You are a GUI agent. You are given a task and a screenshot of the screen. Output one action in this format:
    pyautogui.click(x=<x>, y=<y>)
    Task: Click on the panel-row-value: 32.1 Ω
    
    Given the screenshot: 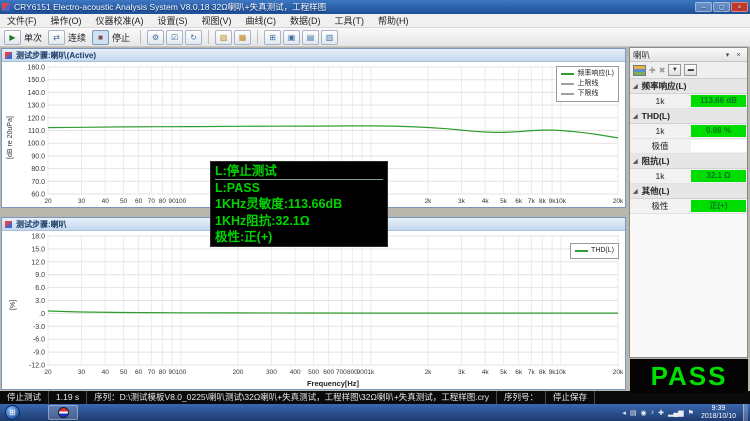 What is the action you would take?
    pyautogui.click(x=718, y=176)
    